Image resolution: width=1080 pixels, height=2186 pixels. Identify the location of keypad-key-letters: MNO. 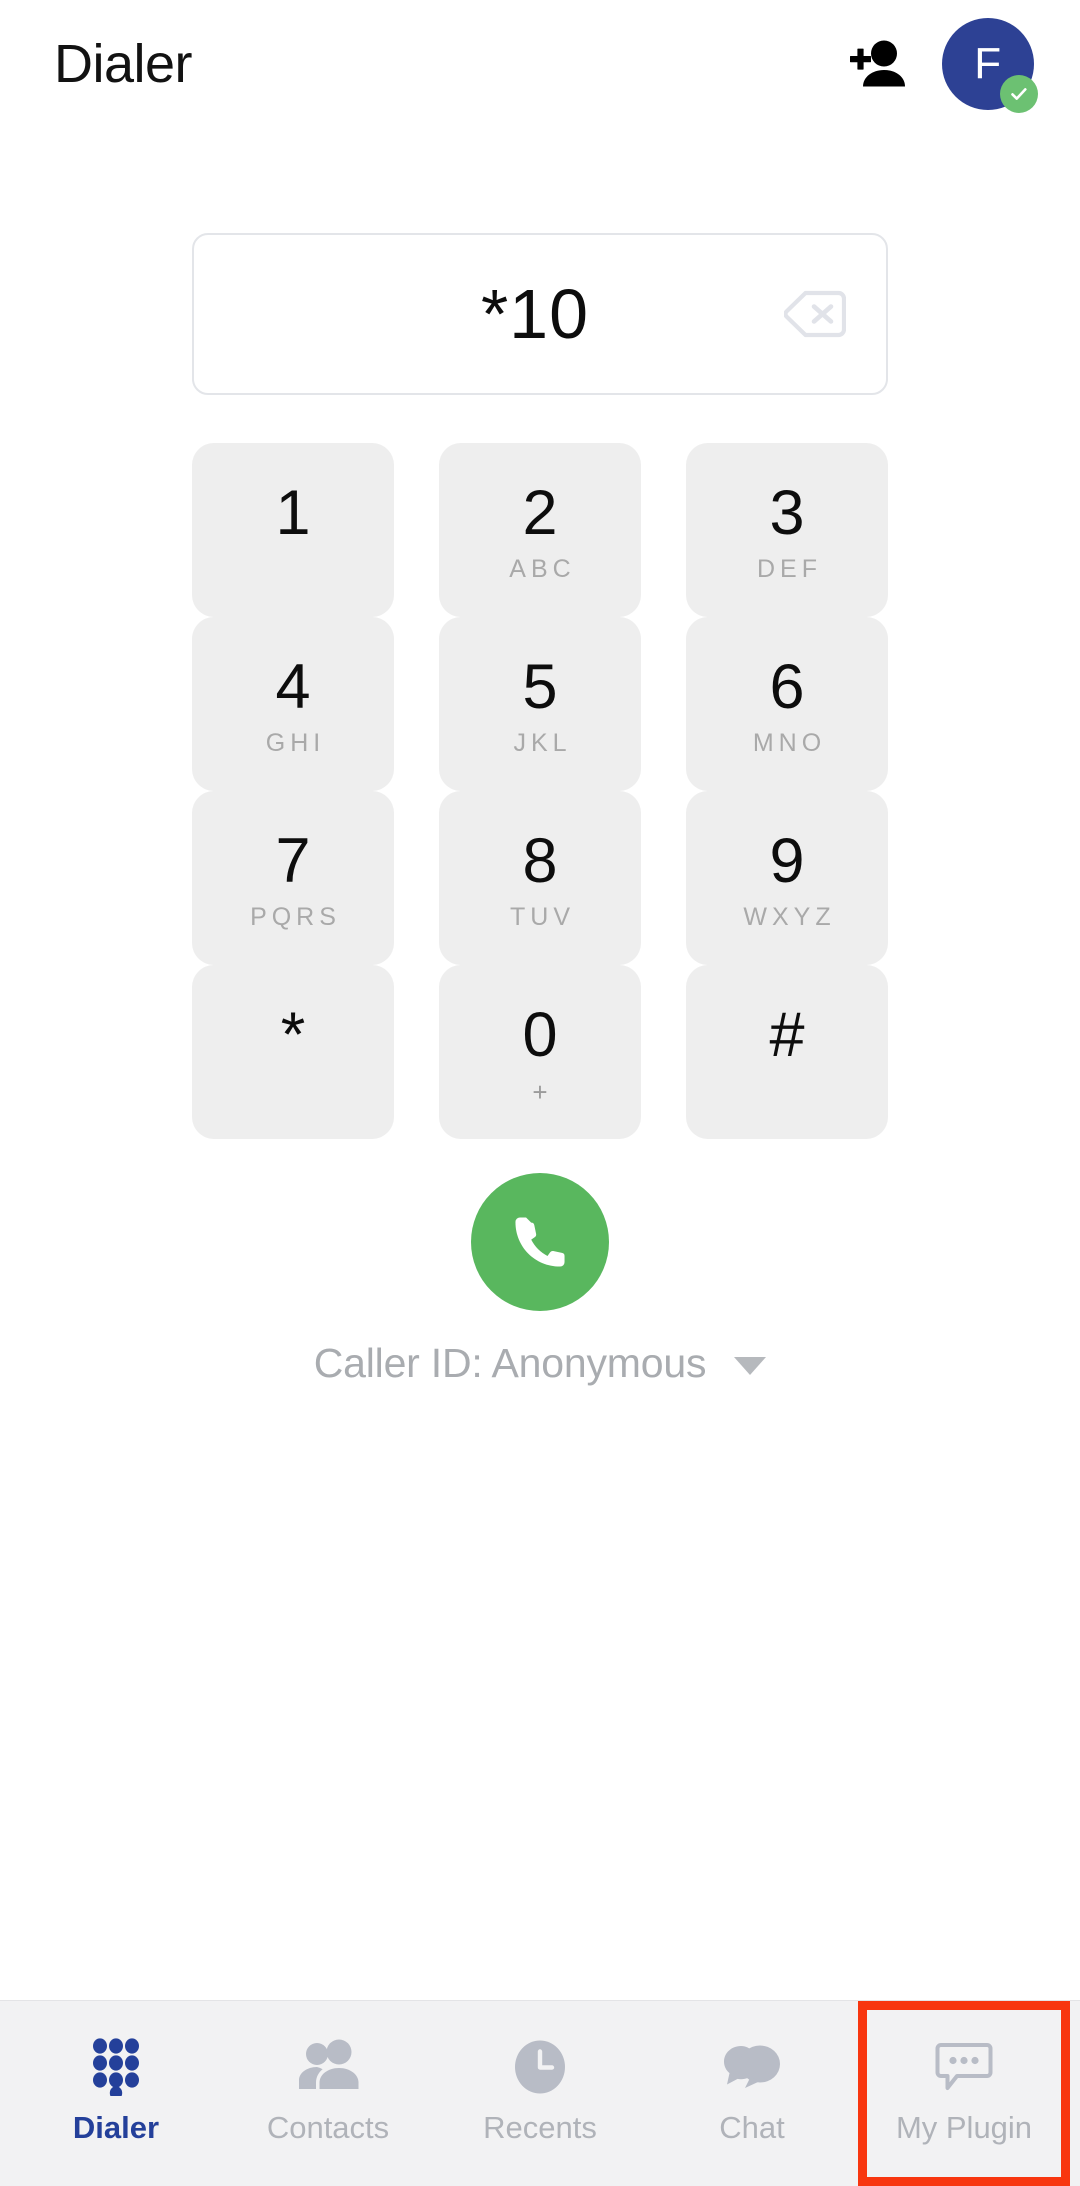
(789, 742).